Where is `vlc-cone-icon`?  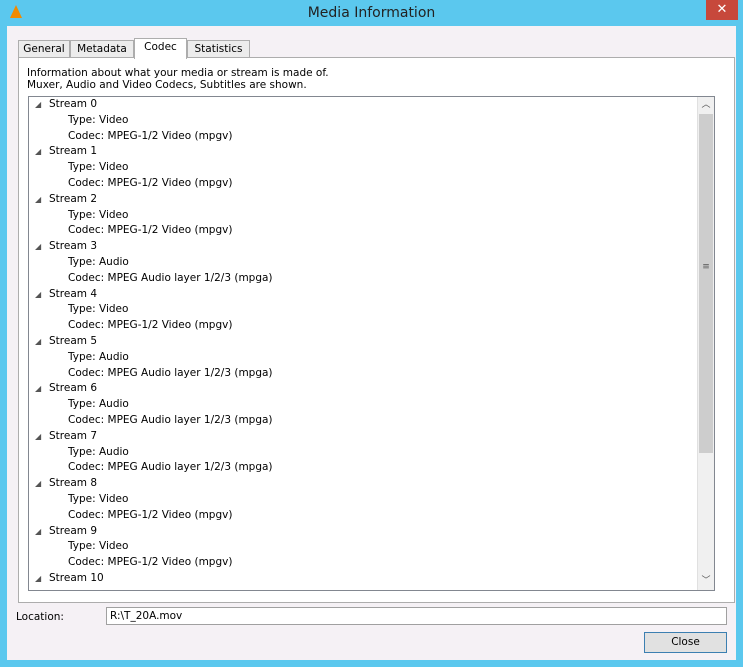 vlc-cone-icon is located at coordinates (16, 11).